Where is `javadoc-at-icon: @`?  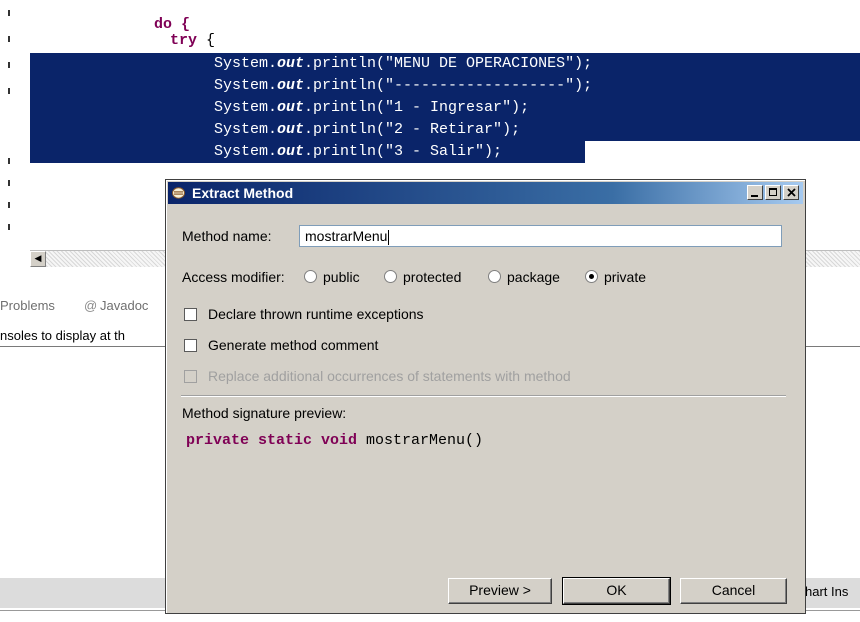
javadoc-at-icon: @ is located at coordinates (91, 305).